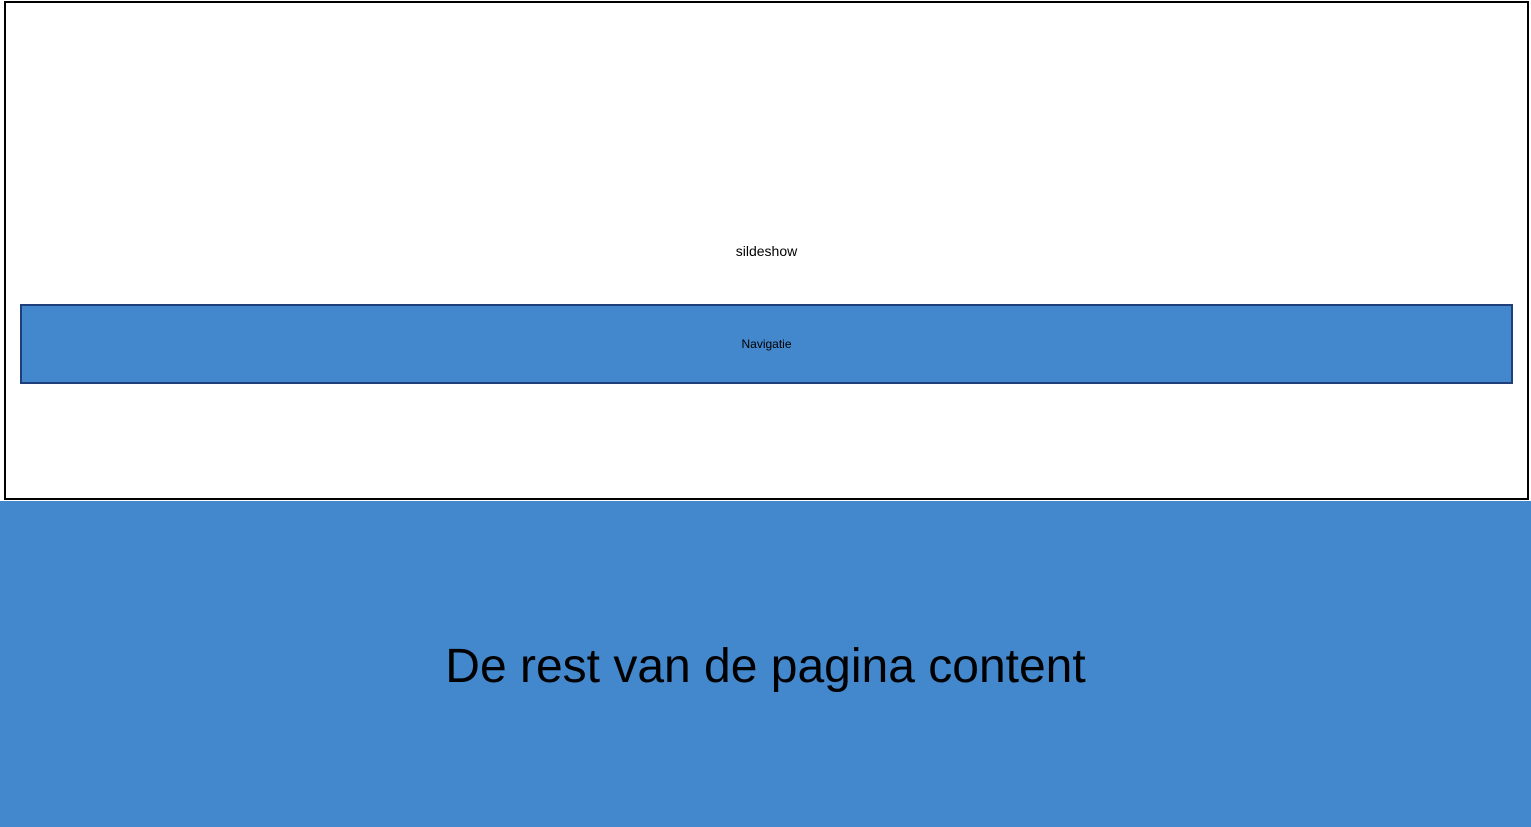 The height and width of the screenshot is (827, 1531). I want to click on page-content-label: De rest van de pagina content, so click(765, 666).